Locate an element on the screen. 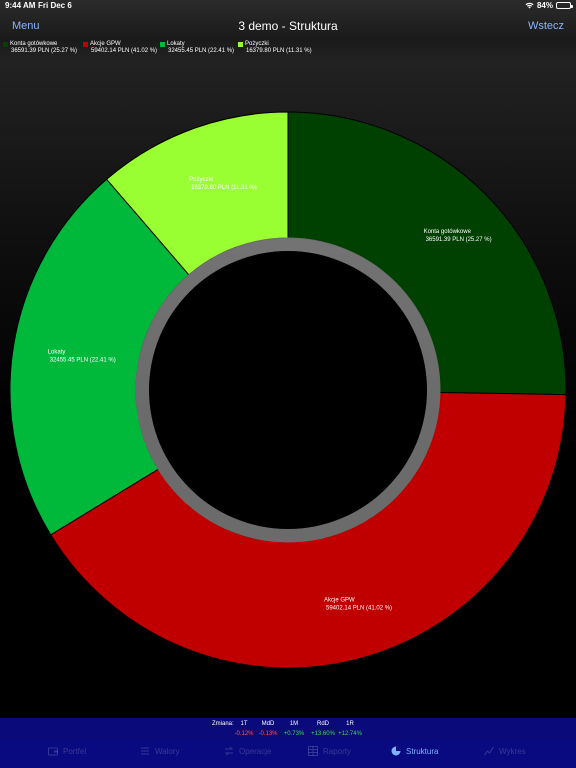 This screenshot has width=576, height=768. tab-raporty: Raporty is located at coordinates (329, 751).